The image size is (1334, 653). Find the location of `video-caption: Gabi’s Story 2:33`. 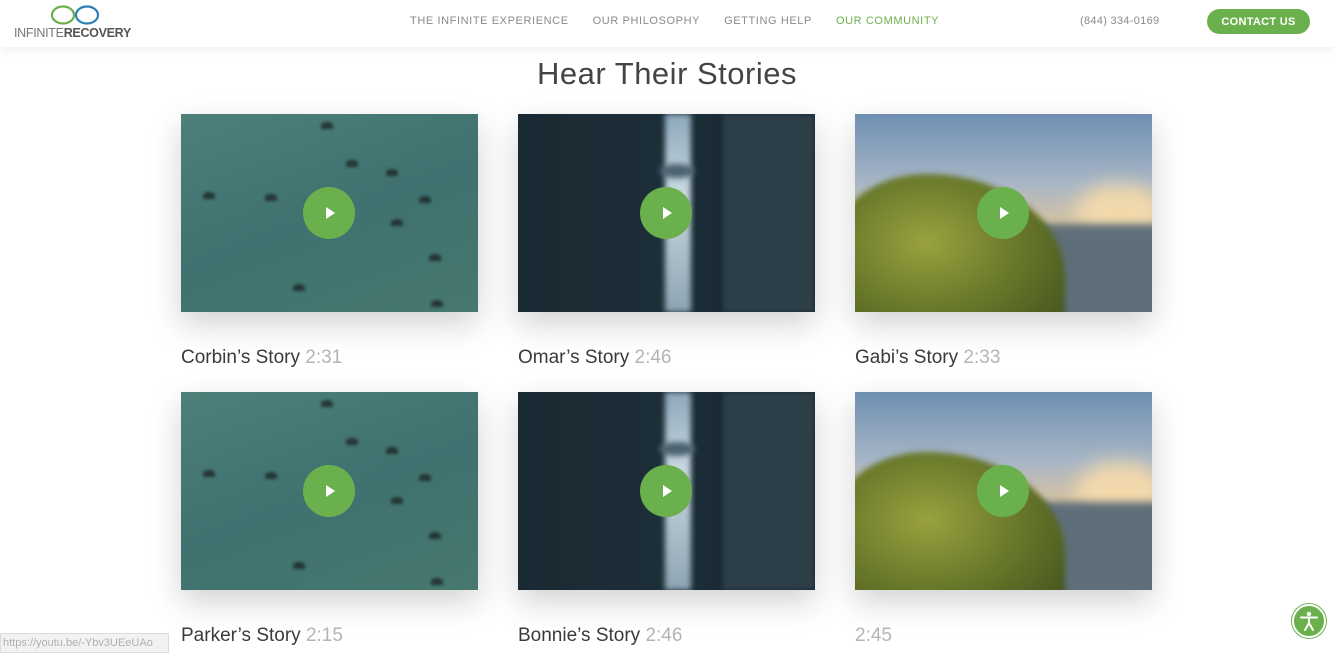

video-caption: Gabi’s Story 2:33 is located at coordinates (927, 358).